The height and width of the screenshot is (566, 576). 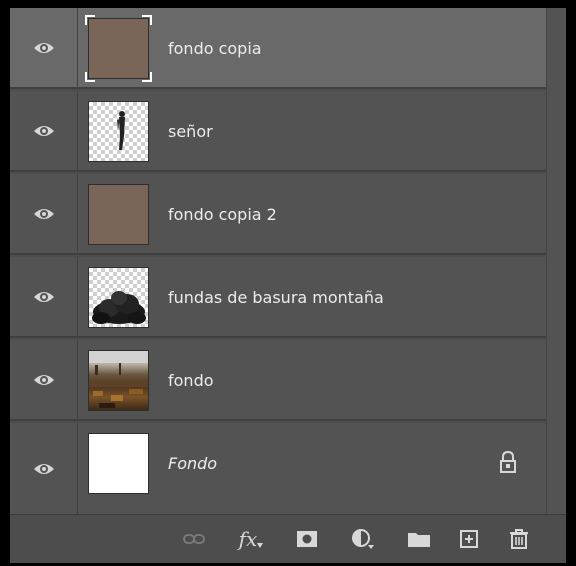 I want to click on fx-icon: fx, so click(x=248, y=539).